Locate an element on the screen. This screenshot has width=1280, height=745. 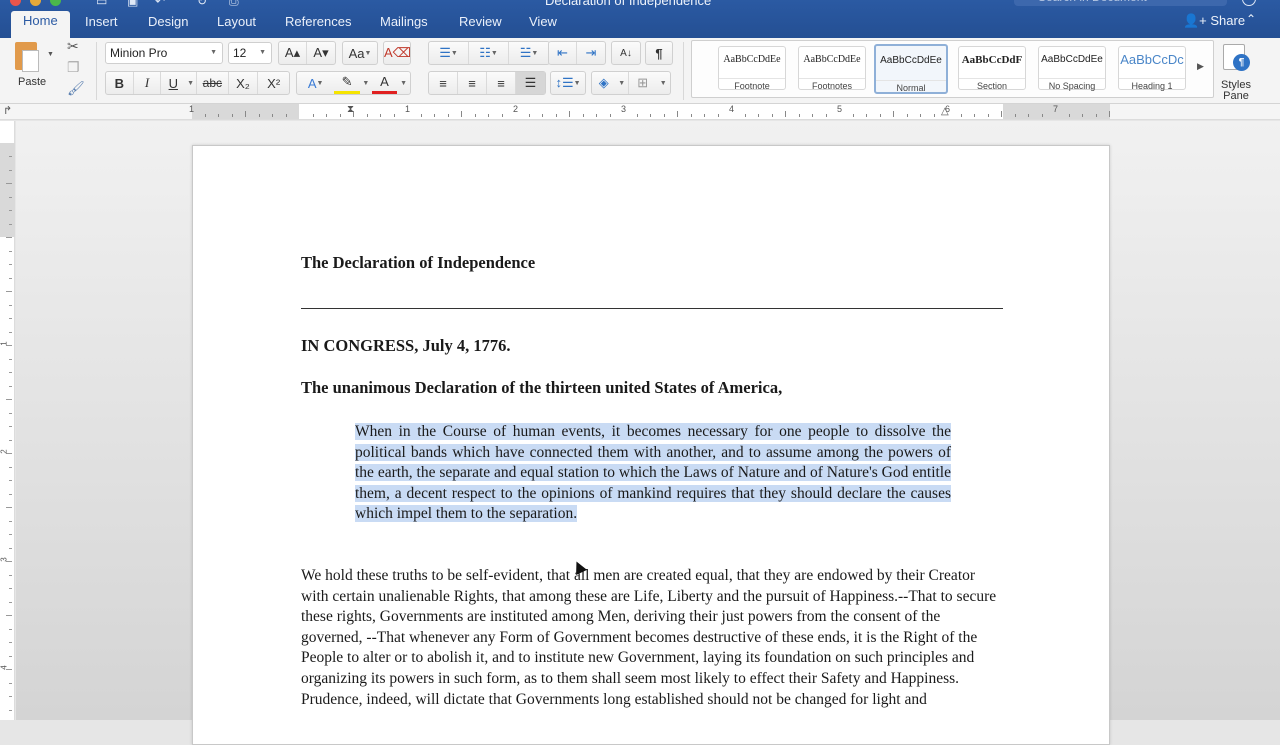
sort-icon: A↓ is located at coordinates (626, 53).